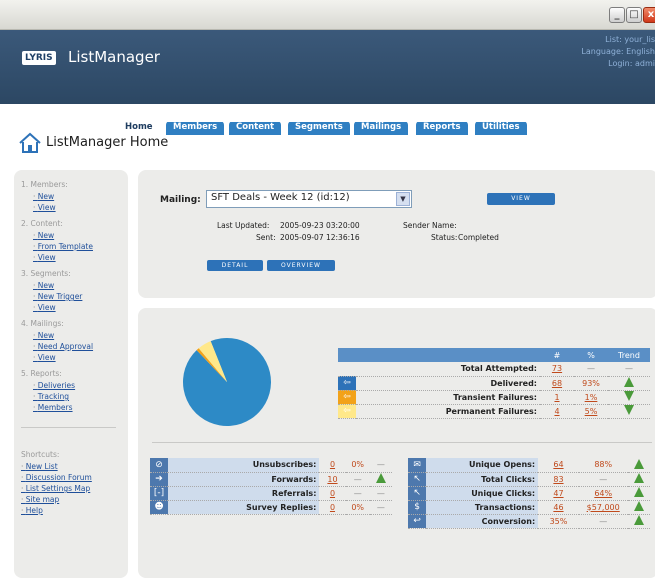  Describe the element at coordinates (71, 499) in the screenshot. I see `shortcut-site-map: Site map` at that location.